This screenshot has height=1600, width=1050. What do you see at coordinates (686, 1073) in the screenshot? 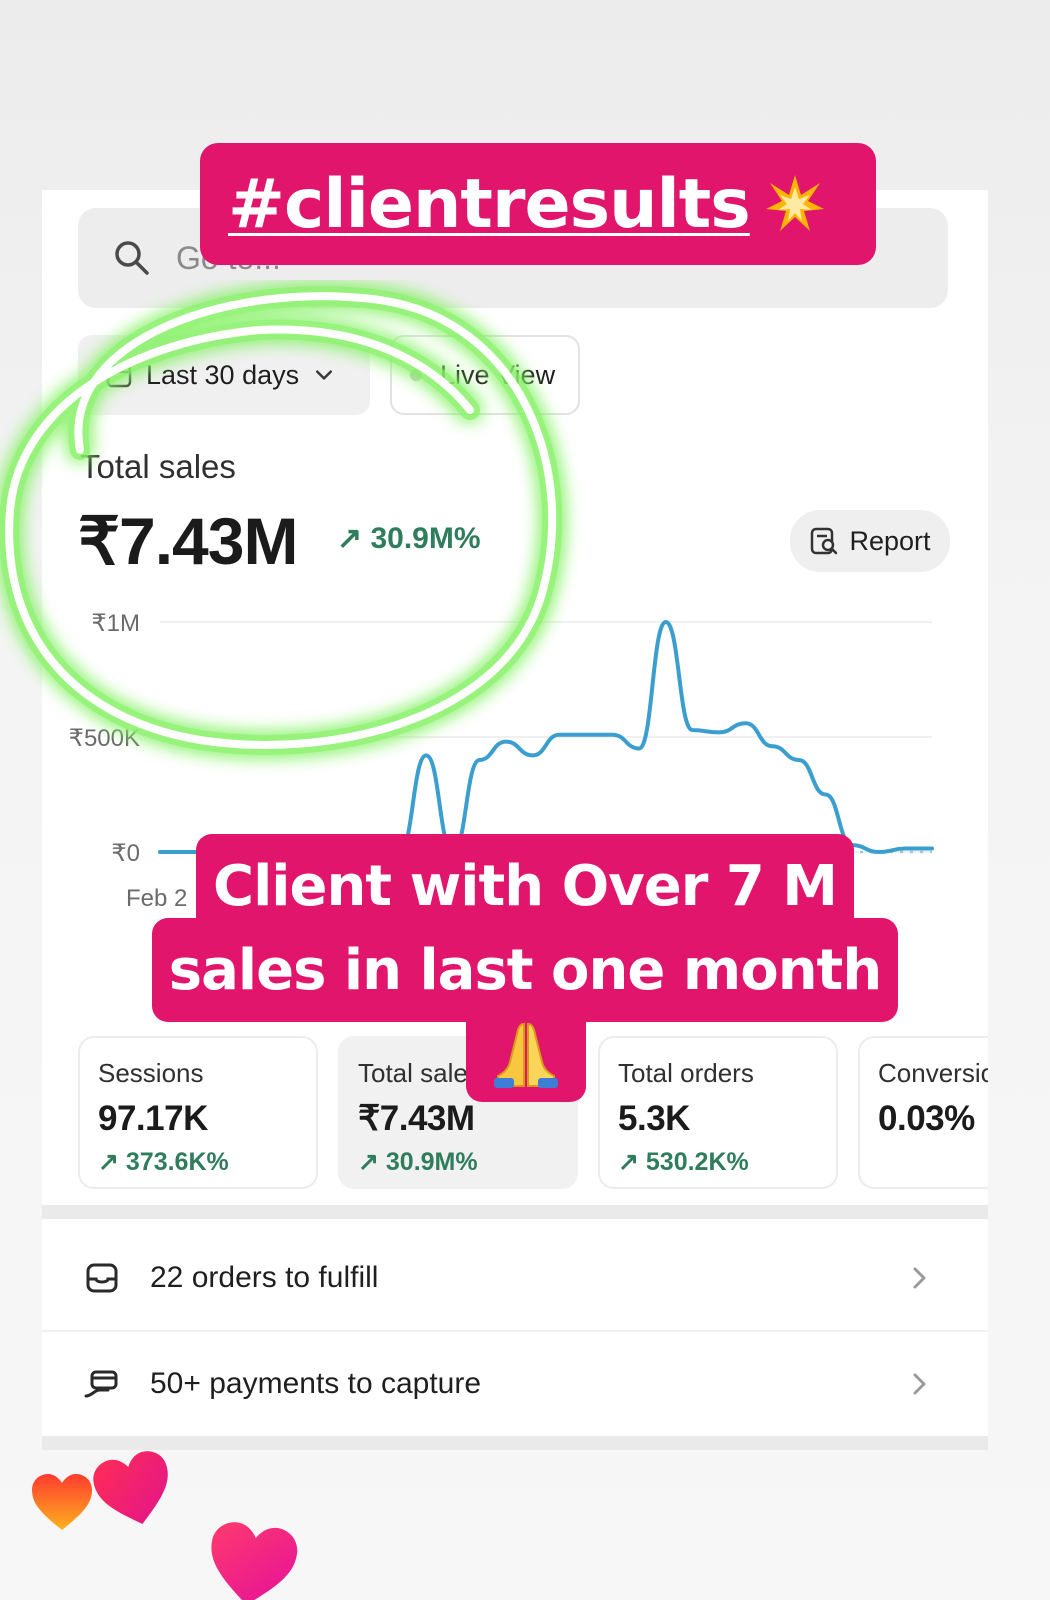
I see `stat-label: Total orders` at bounding box center [686, 1073].